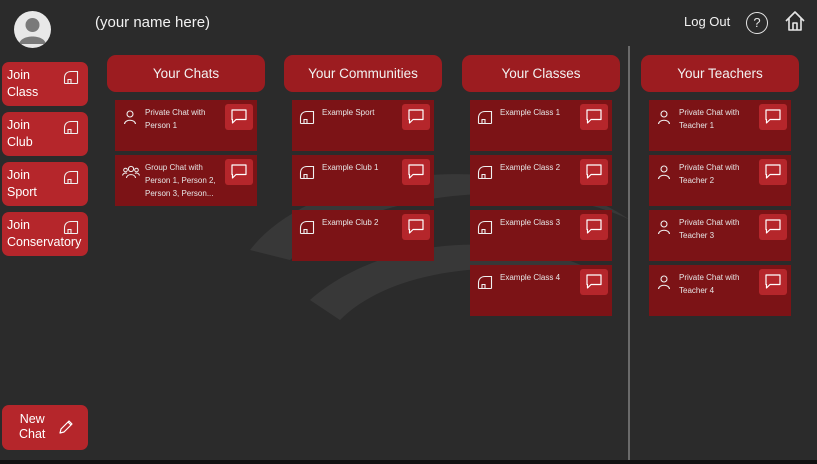  What do you see at coordinates (629, 253) in the screenshot?
I see `column-divider` at bounding box center [629, 253].